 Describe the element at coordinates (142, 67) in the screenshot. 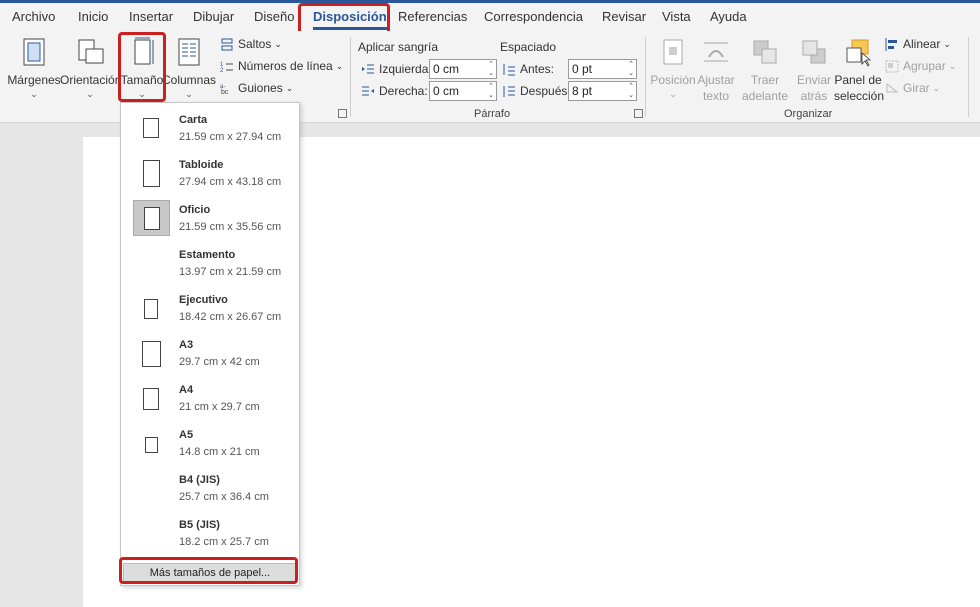

I see `size-button-highlight-box` at that location.